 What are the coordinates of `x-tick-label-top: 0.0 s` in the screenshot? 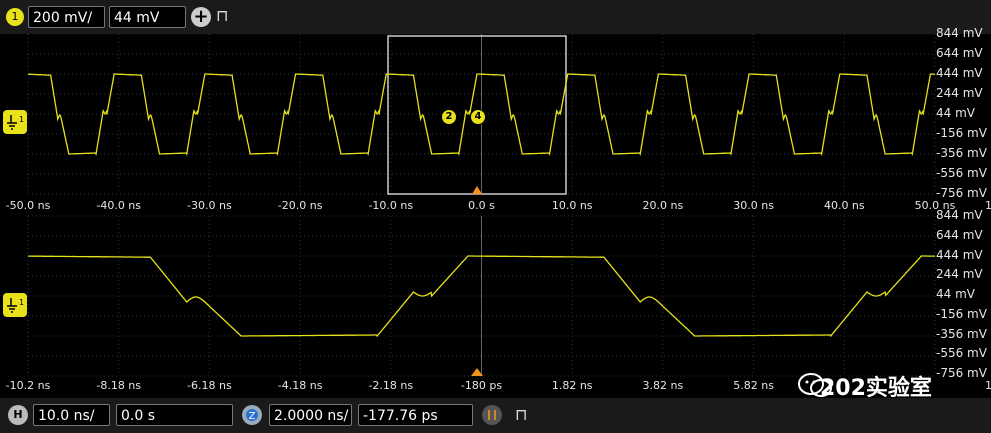 It's located at (481, 205).